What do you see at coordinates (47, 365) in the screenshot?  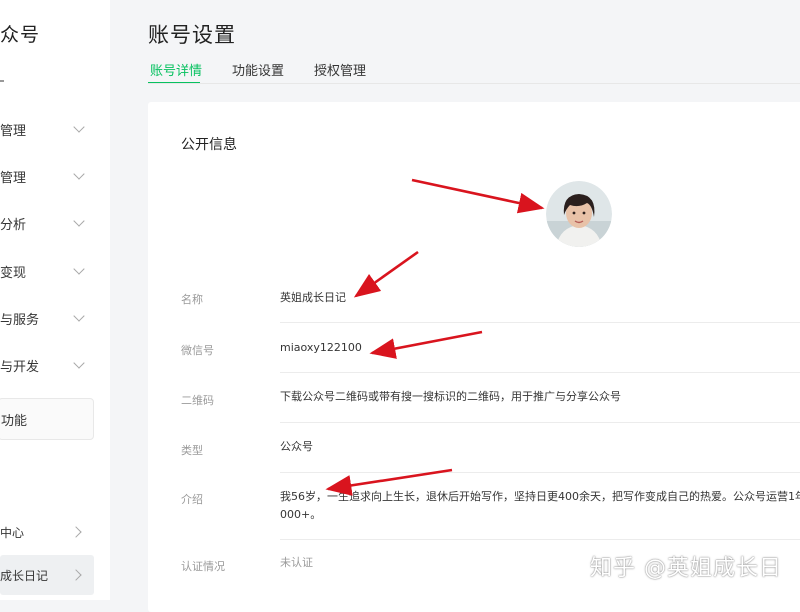 I see `sidebar-item-development: 与开发` at bounding box center [47, 365].